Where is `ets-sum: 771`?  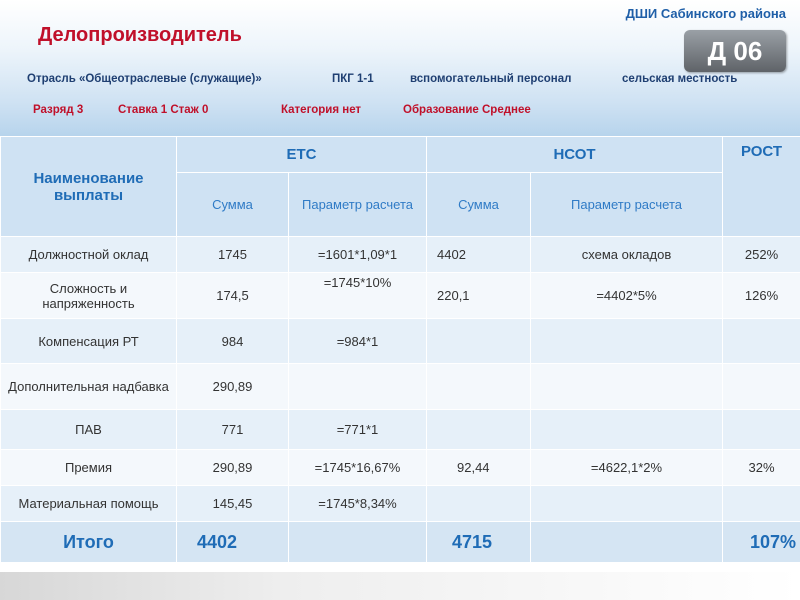
ets-sum: 771 is located at coordinates (232, 429).